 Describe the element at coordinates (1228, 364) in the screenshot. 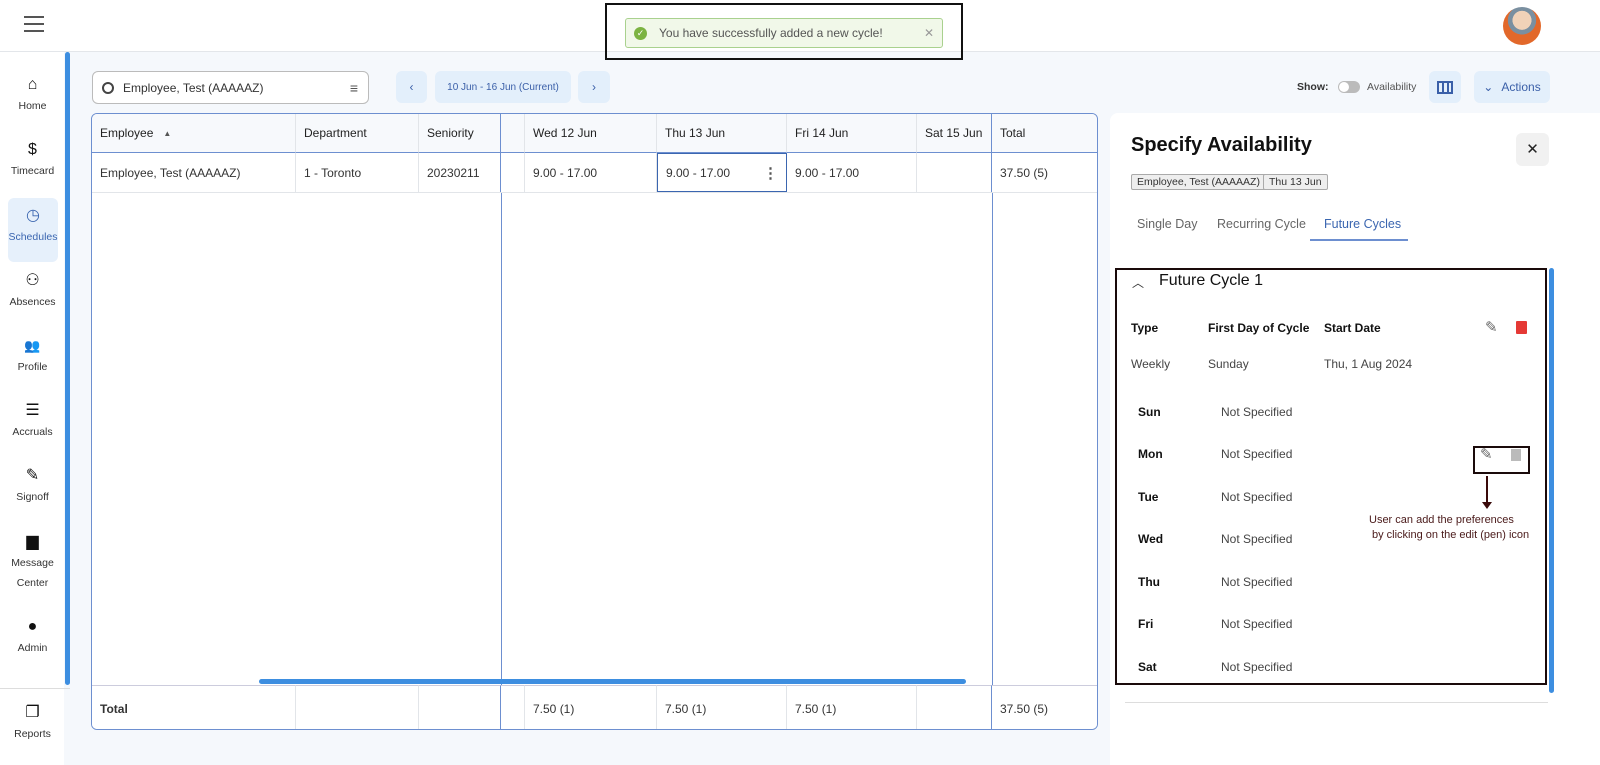

I see `first-day-value: Sunday` at that location.